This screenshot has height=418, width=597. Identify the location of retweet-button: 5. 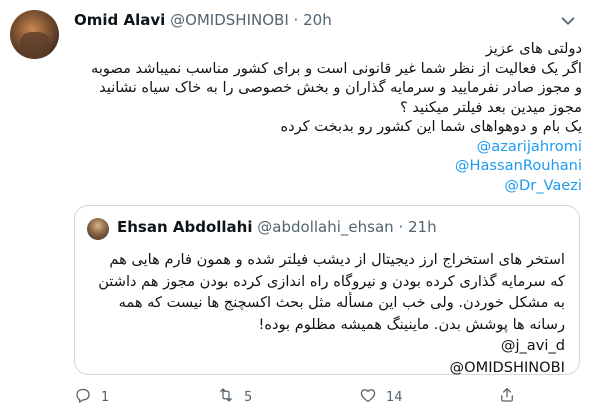
(234, 397).